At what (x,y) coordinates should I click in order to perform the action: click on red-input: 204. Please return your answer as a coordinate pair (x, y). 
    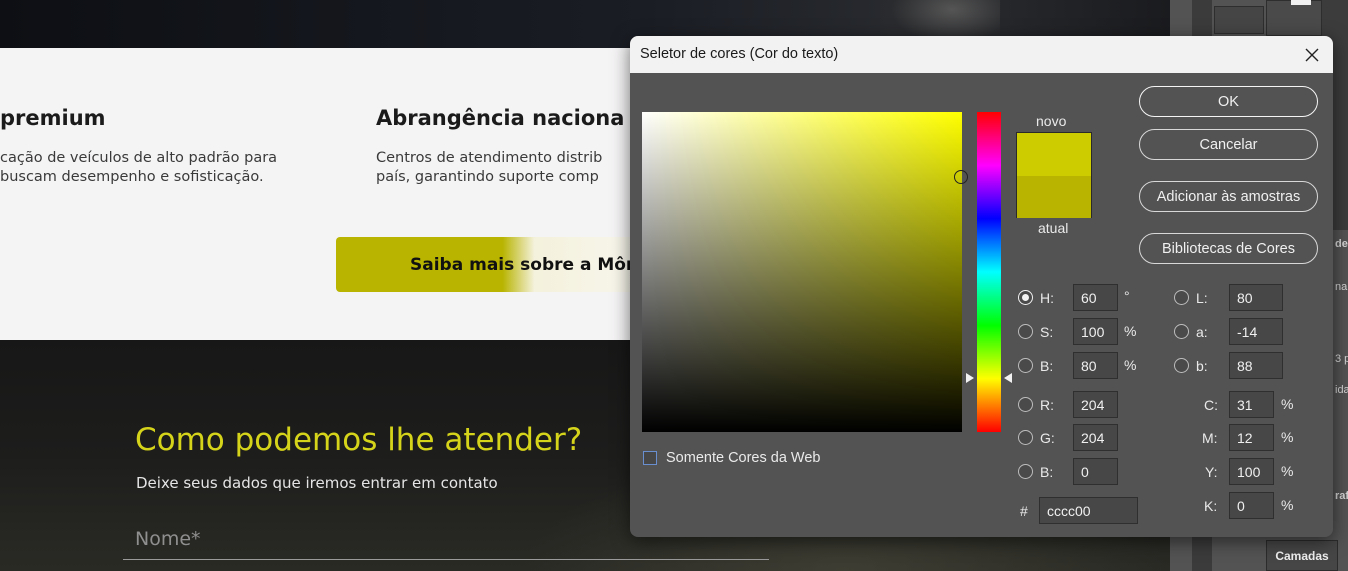
    Looking at the image, I should click on (1095, 404).